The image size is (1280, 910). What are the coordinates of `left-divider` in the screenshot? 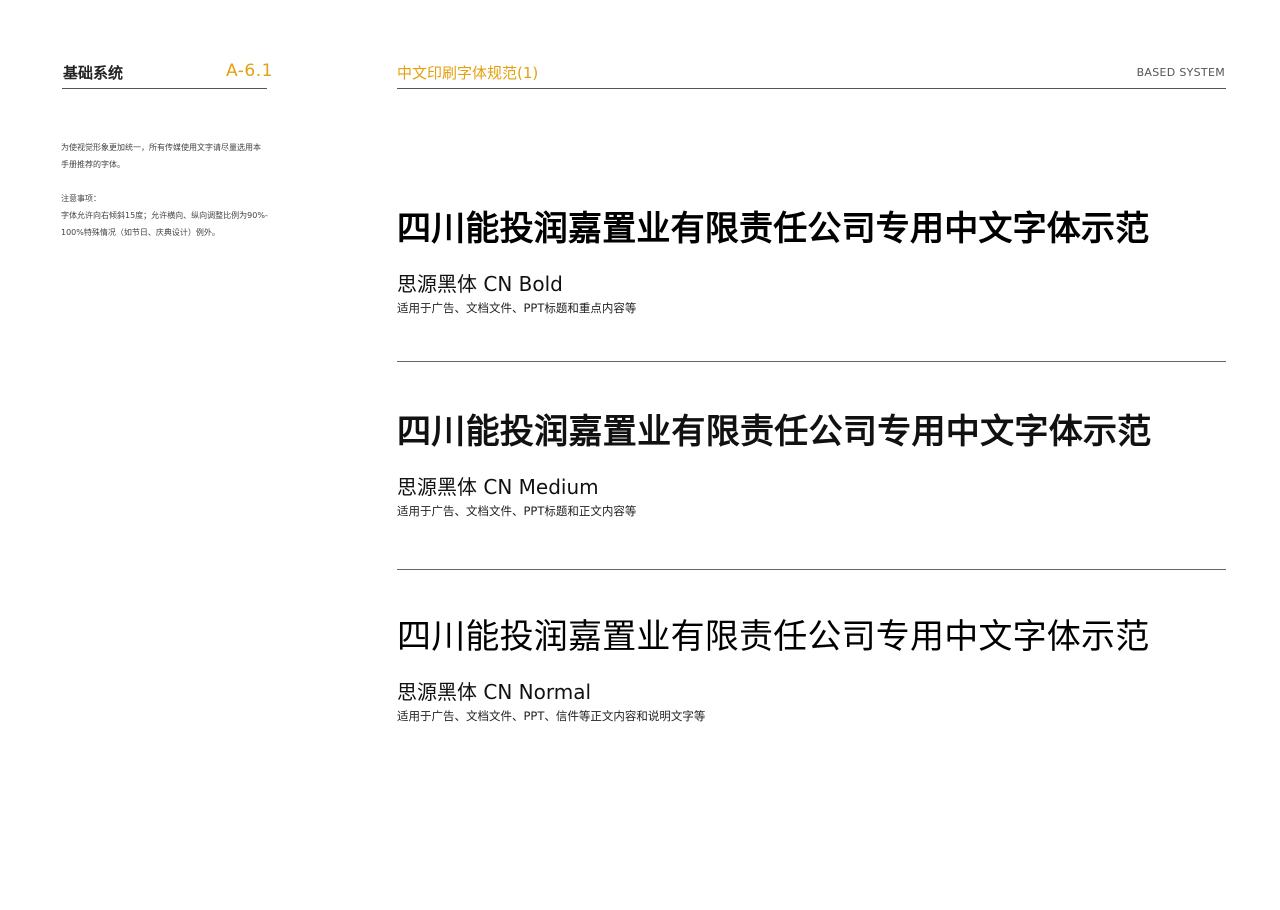 It's located at (164, 88).